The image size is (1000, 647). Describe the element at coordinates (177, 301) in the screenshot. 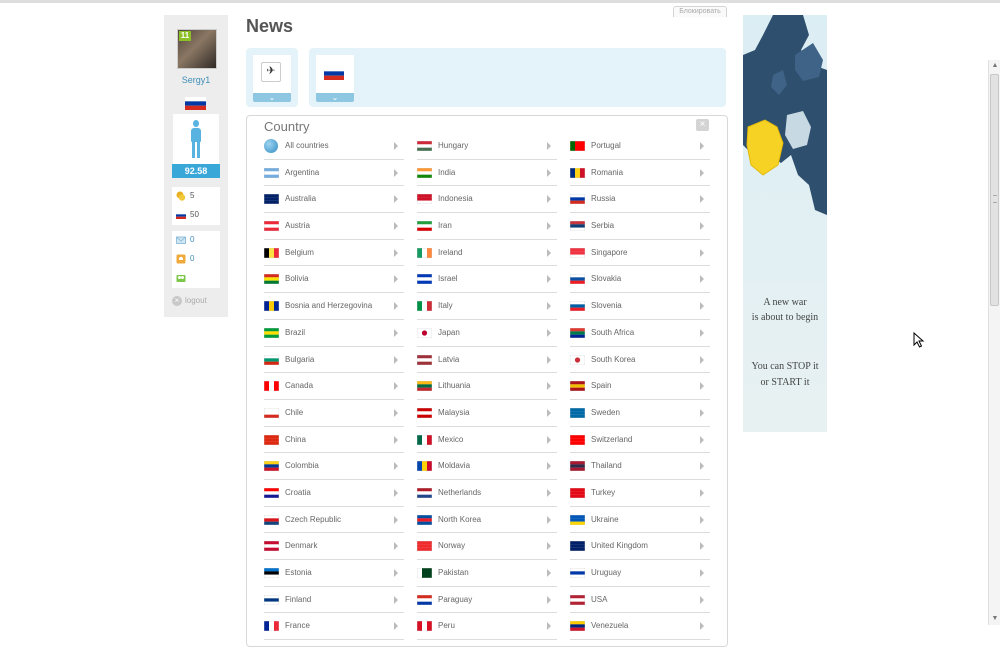

I see `logout-icon: ×` at that location.